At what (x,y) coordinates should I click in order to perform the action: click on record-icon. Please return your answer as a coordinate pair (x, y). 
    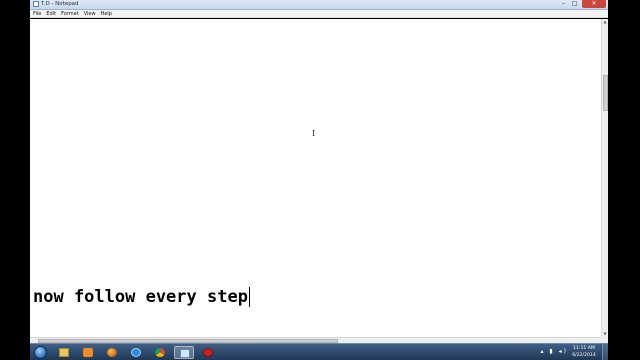
    Looking at the image, I should click on (208, 352).